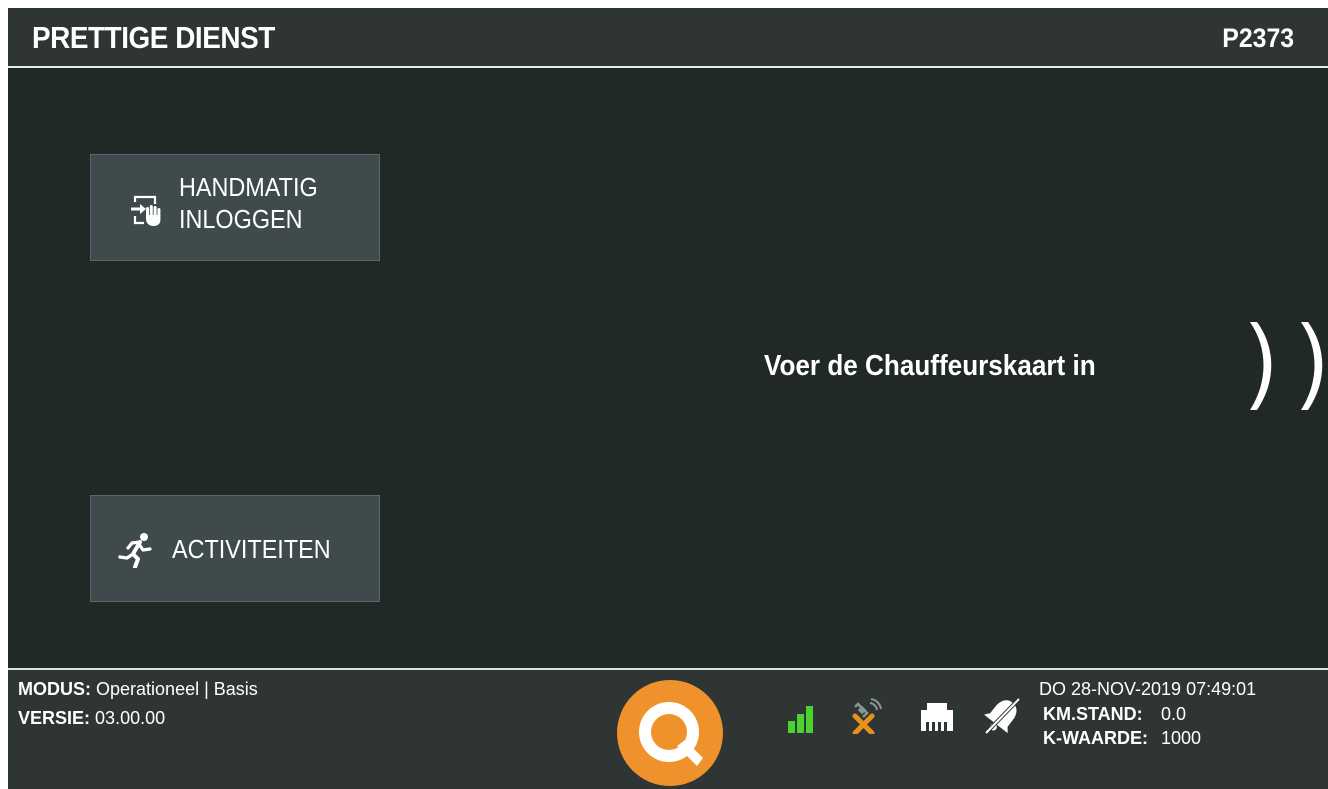  What do you see at coordinates (867, 718) in the screenshot?
I see `gps-disconnected-icon` at bounding box center [867, 718].